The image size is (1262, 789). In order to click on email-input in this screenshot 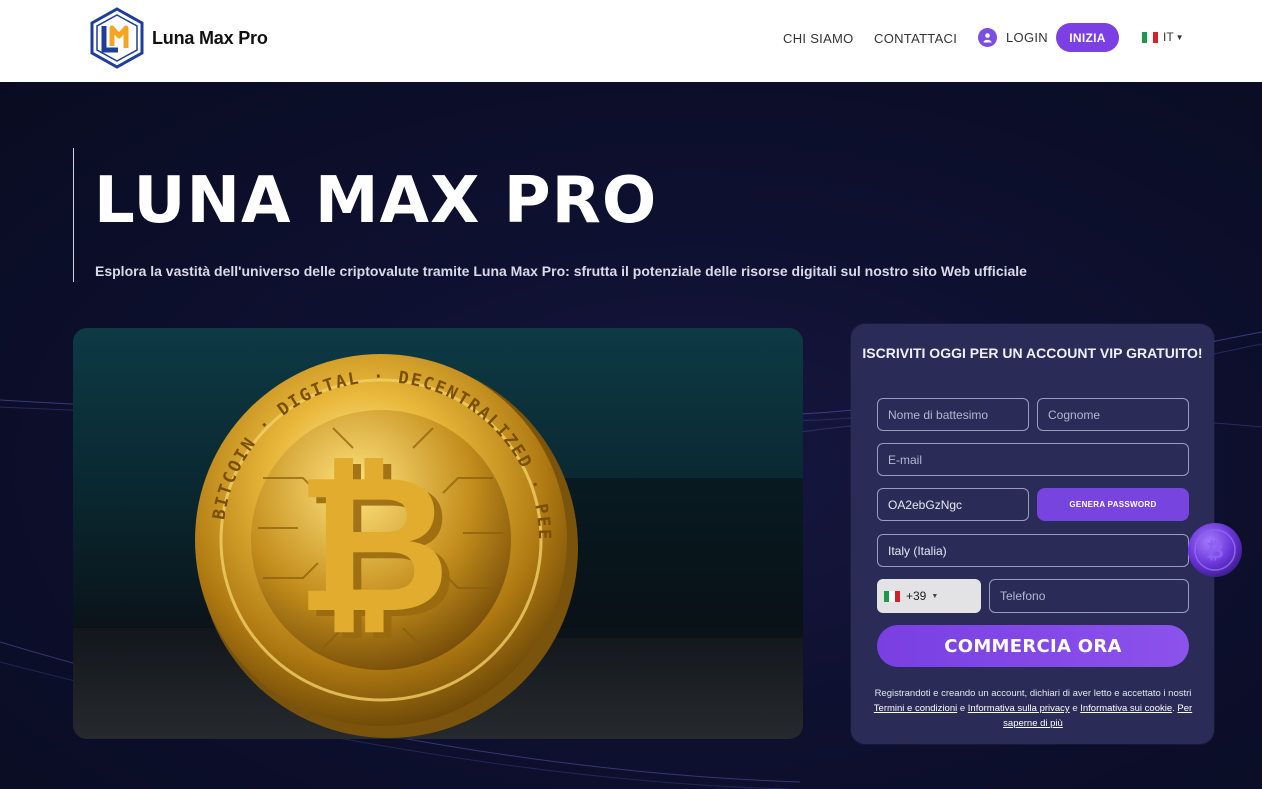, I will do `click(1033, 459)`.